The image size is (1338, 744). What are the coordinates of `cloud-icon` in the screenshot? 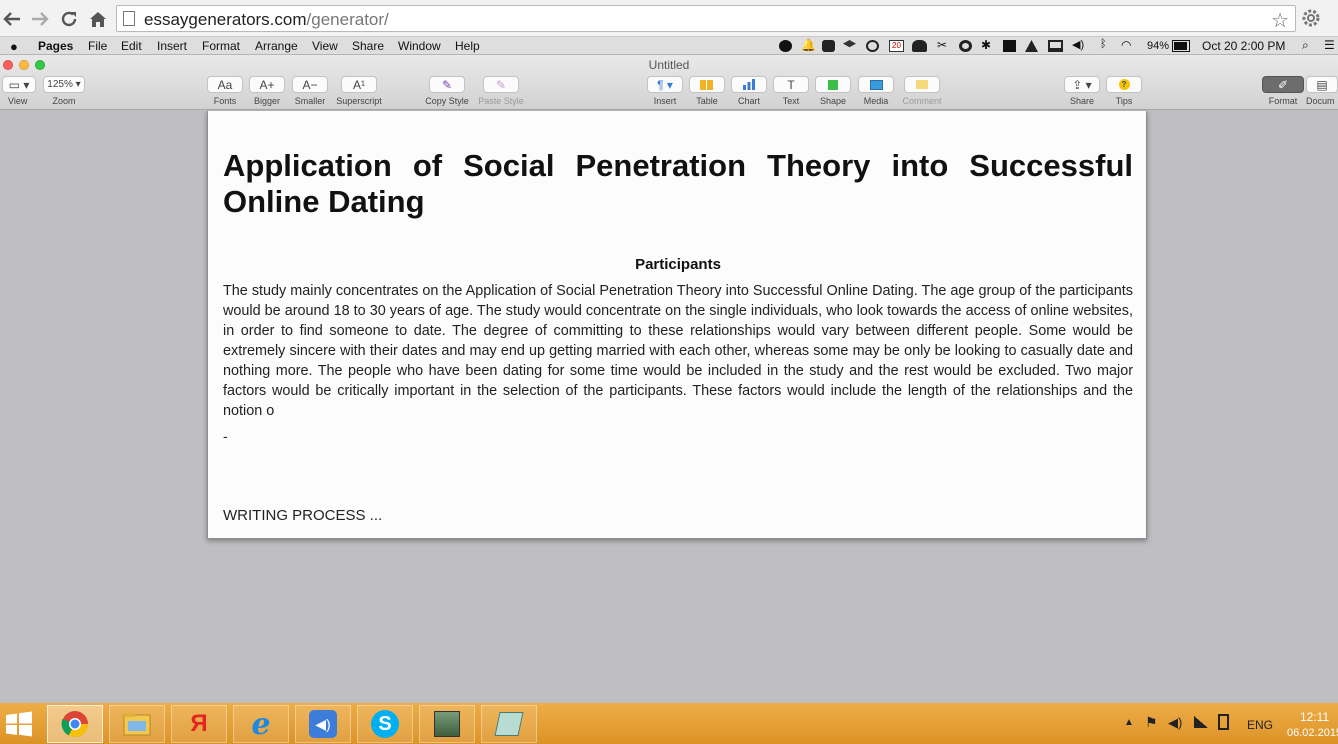 It's located at (919, 46).